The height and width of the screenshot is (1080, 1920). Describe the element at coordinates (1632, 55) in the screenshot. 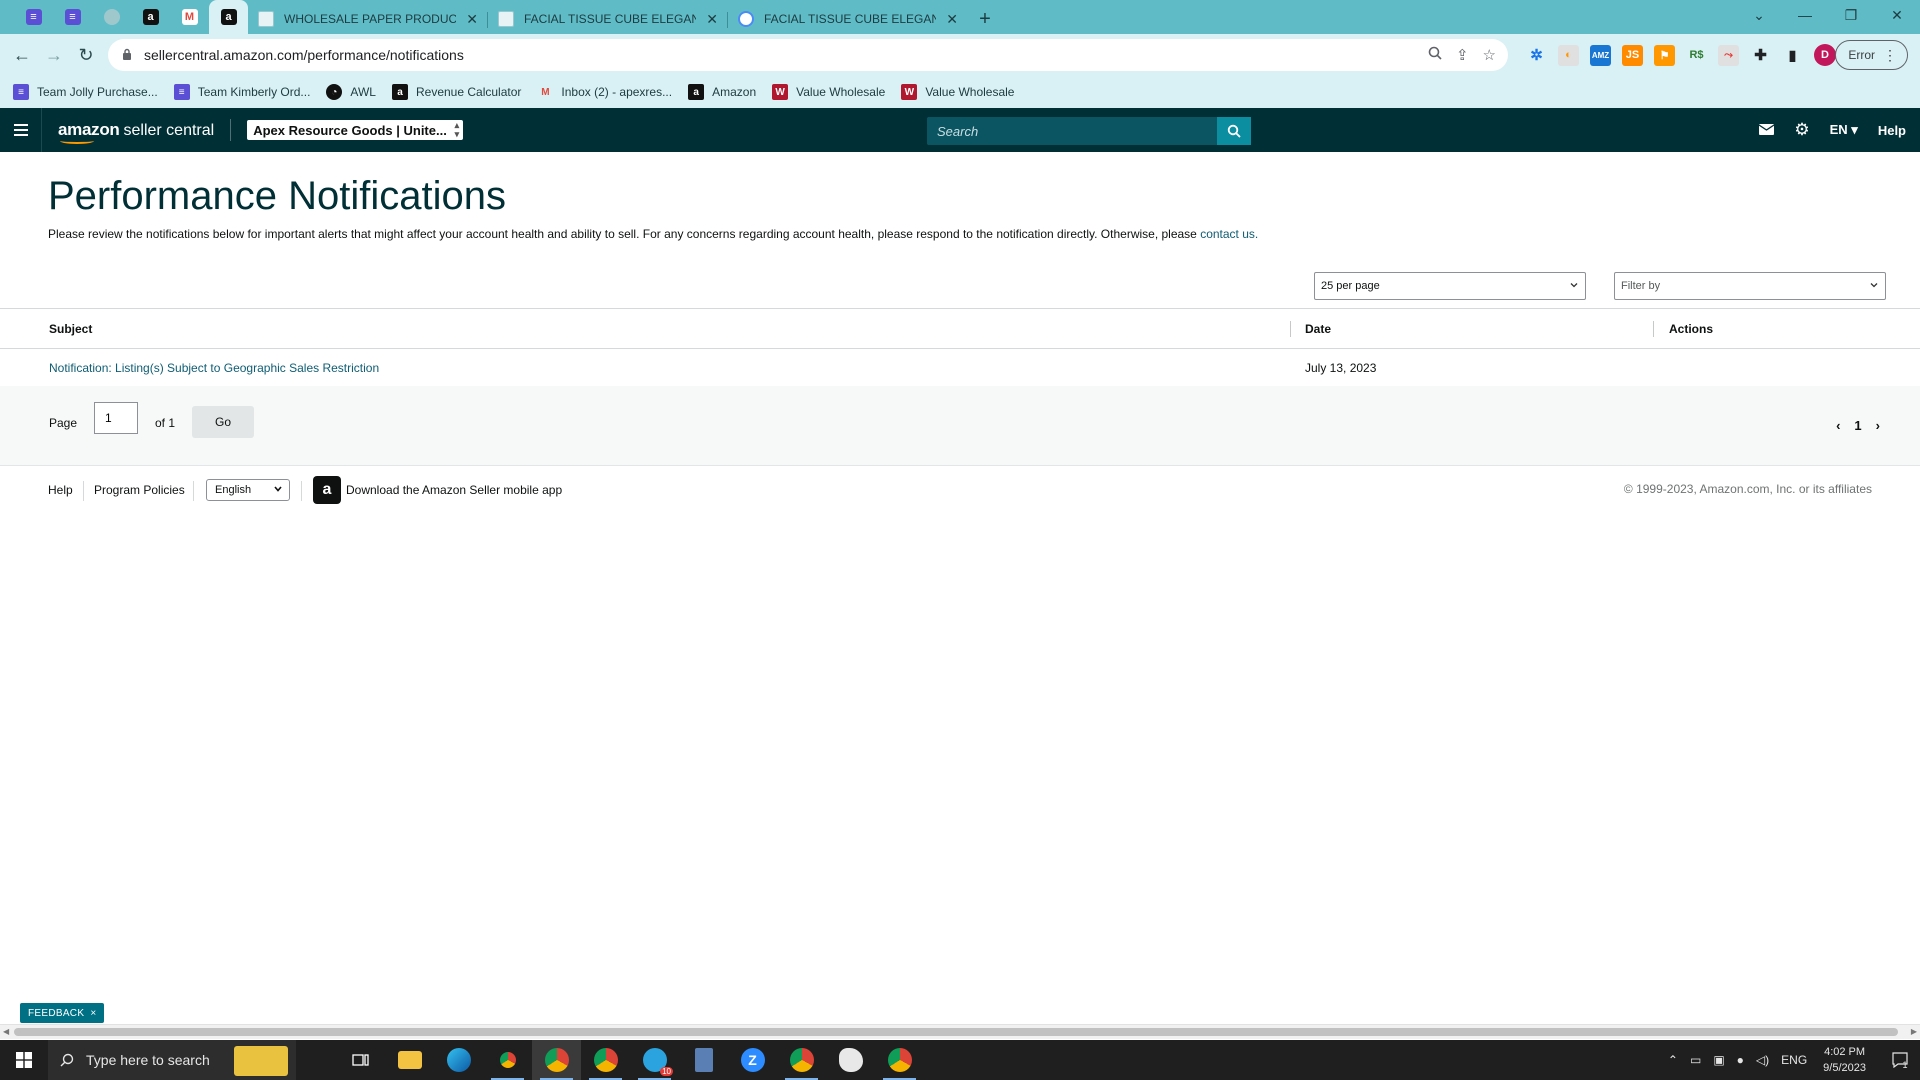

I see `extension-js-icon: JS` at that location.